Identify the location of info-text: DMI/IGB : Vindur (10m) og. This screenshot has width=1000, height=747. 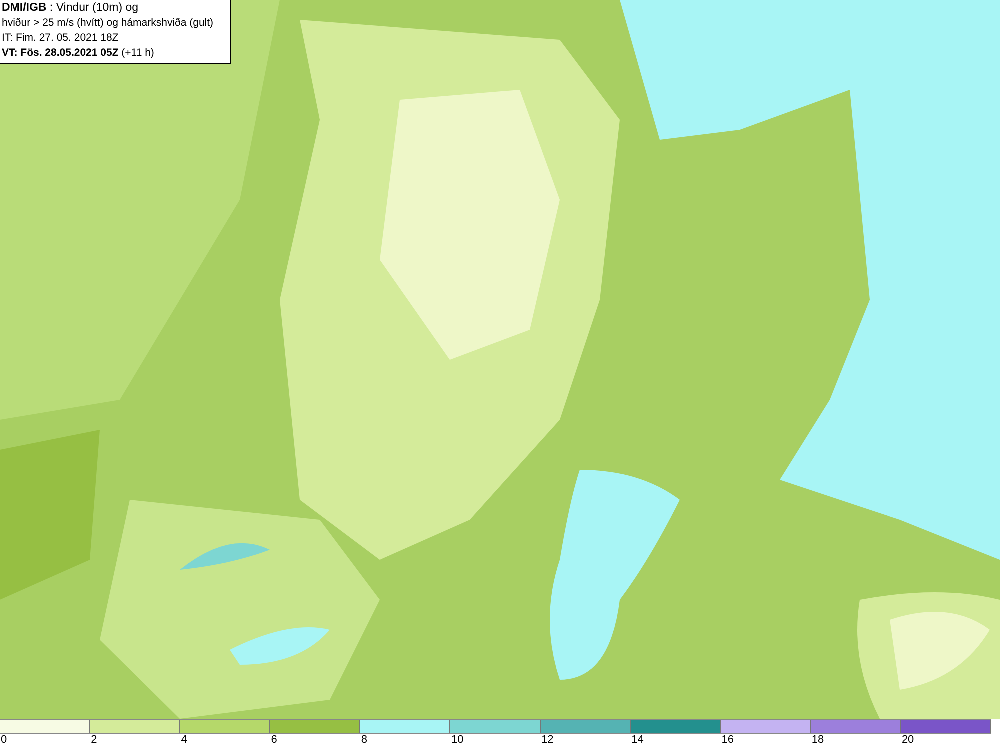
(71, 8).